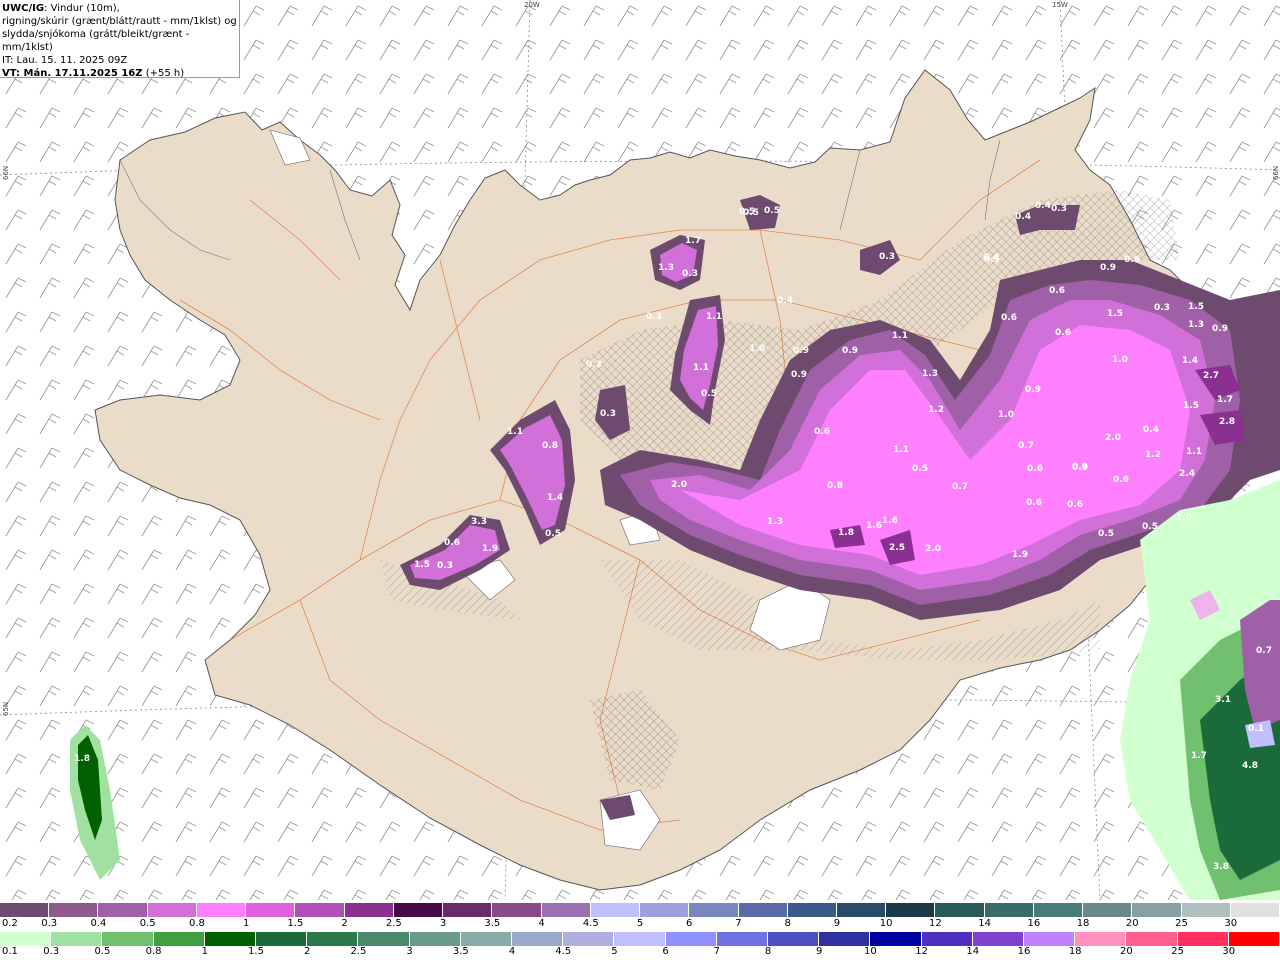  Describe the element at coordinates (1223, 700) in the screenshot. I see `precip-value-label: 3.1` at that location.